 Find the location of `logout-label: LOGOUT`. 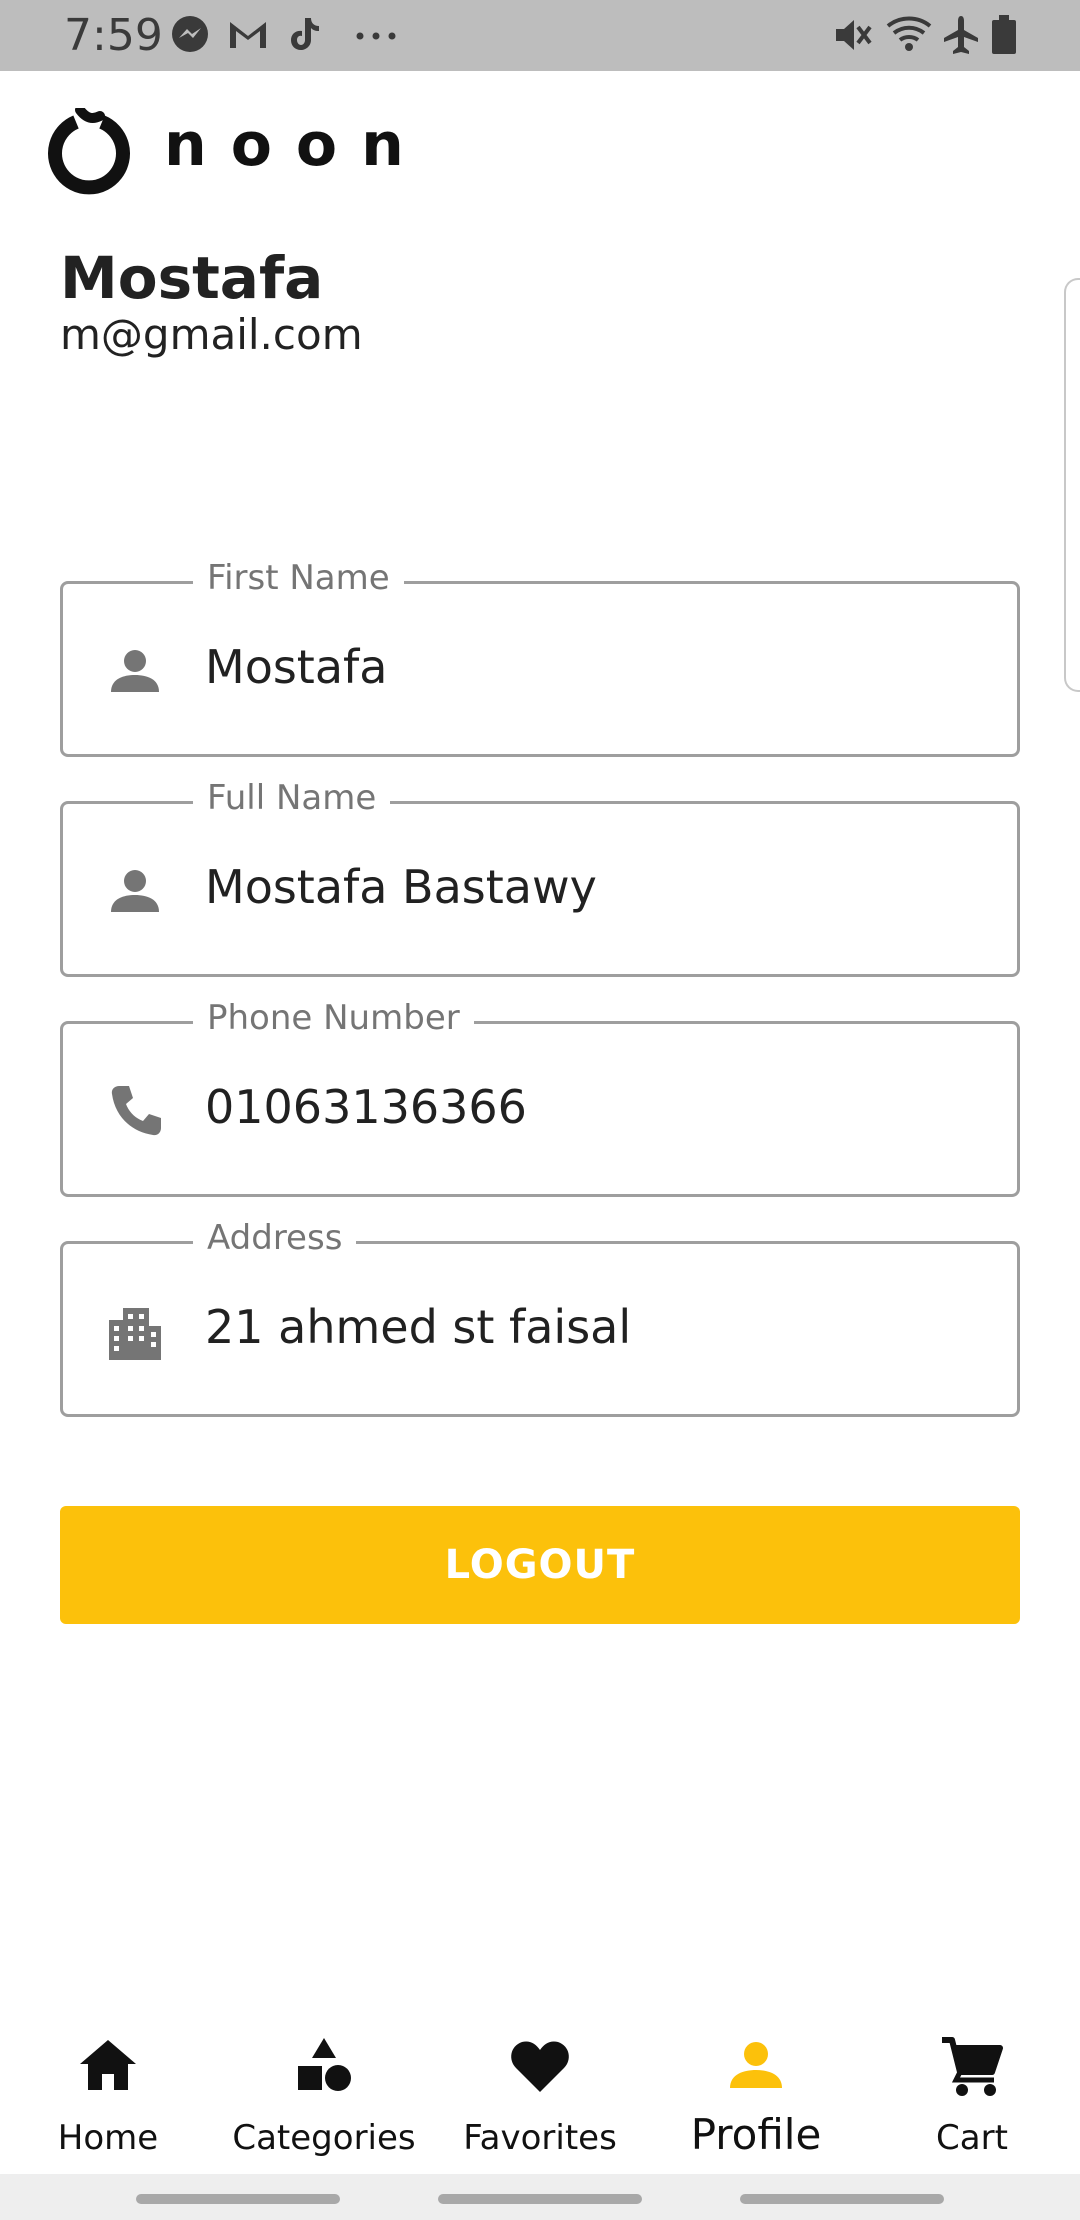

logout-label: LOGOUT is located at coordinates (540, 1565).